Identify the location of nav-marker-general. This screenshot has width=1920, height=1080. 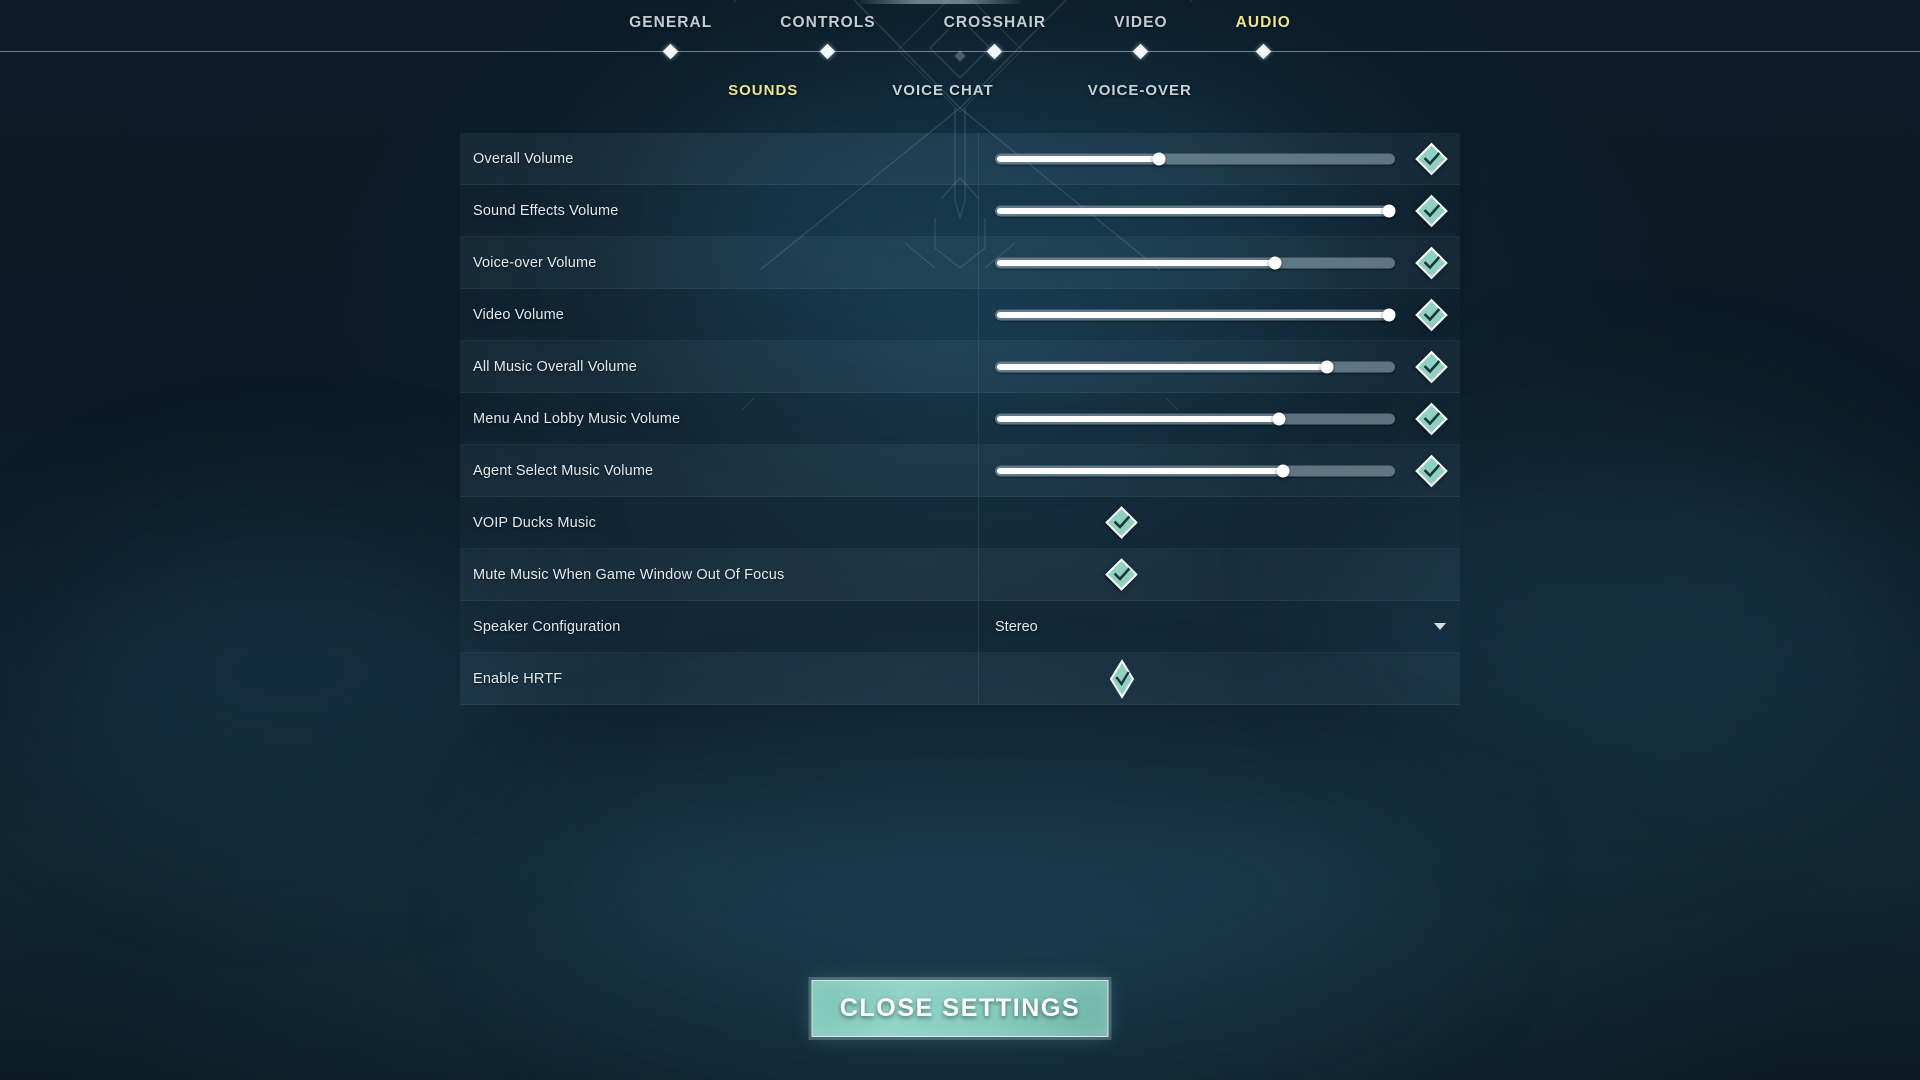
(670, 51).